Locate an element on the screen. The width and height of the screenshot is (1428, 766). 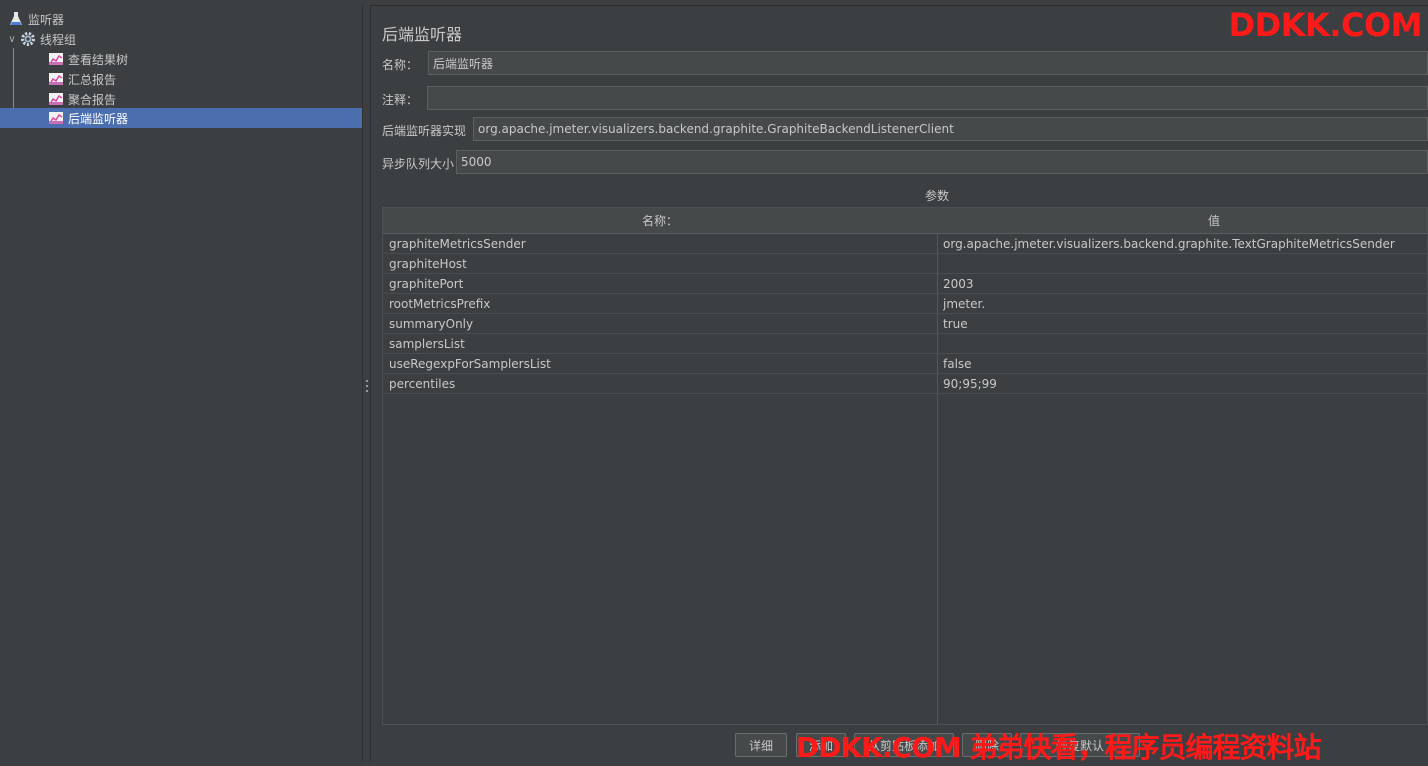
param-name-cell: percentiles is located at coordinates (661, 383).